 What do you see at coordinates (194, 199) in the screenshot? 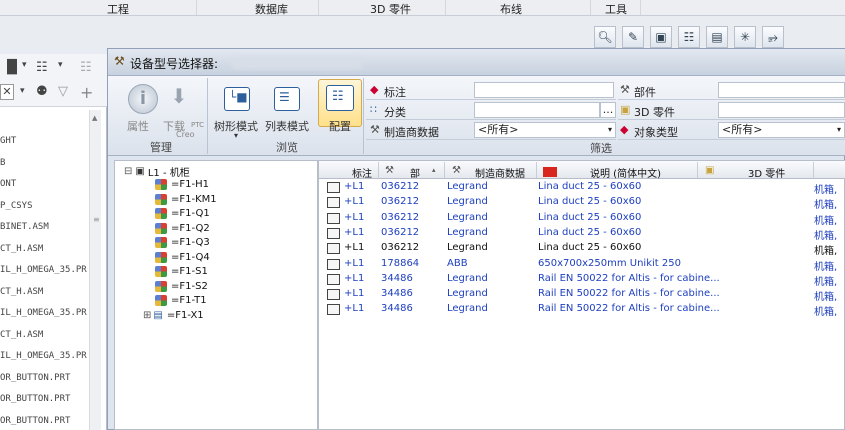
I see `tree-node-label: =F1-KM1` at bounding box center [194, 199].